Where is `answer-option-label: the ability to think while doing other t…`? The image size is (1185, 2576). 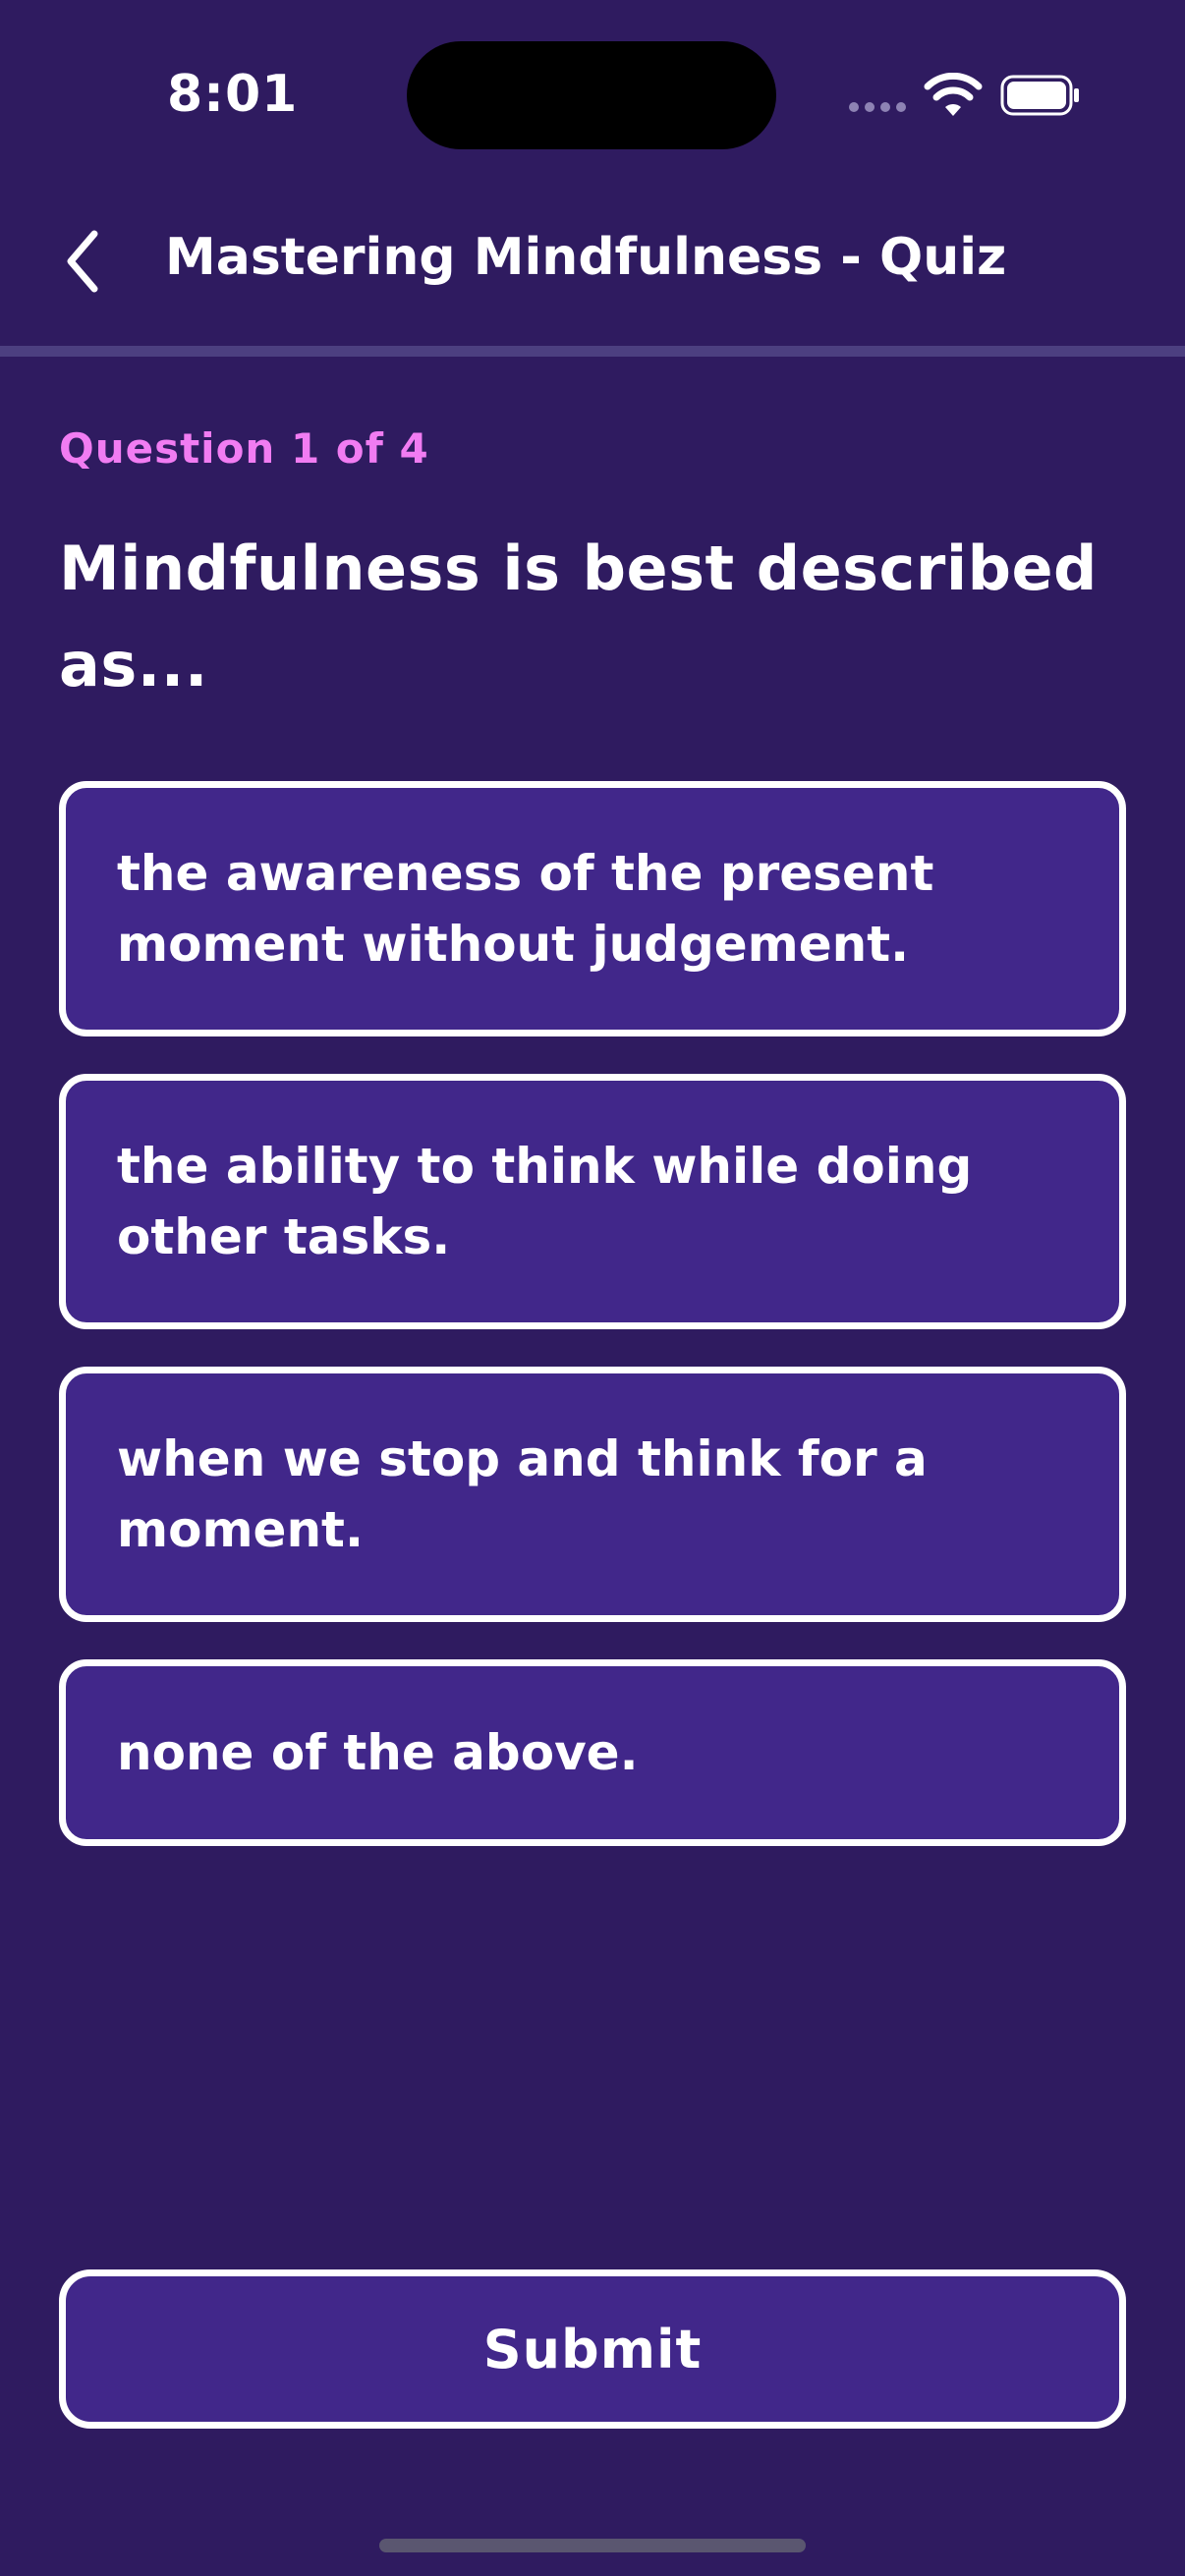 answer-option-label: the ability to think while doing other t… is located at coordinates (545, 1201).